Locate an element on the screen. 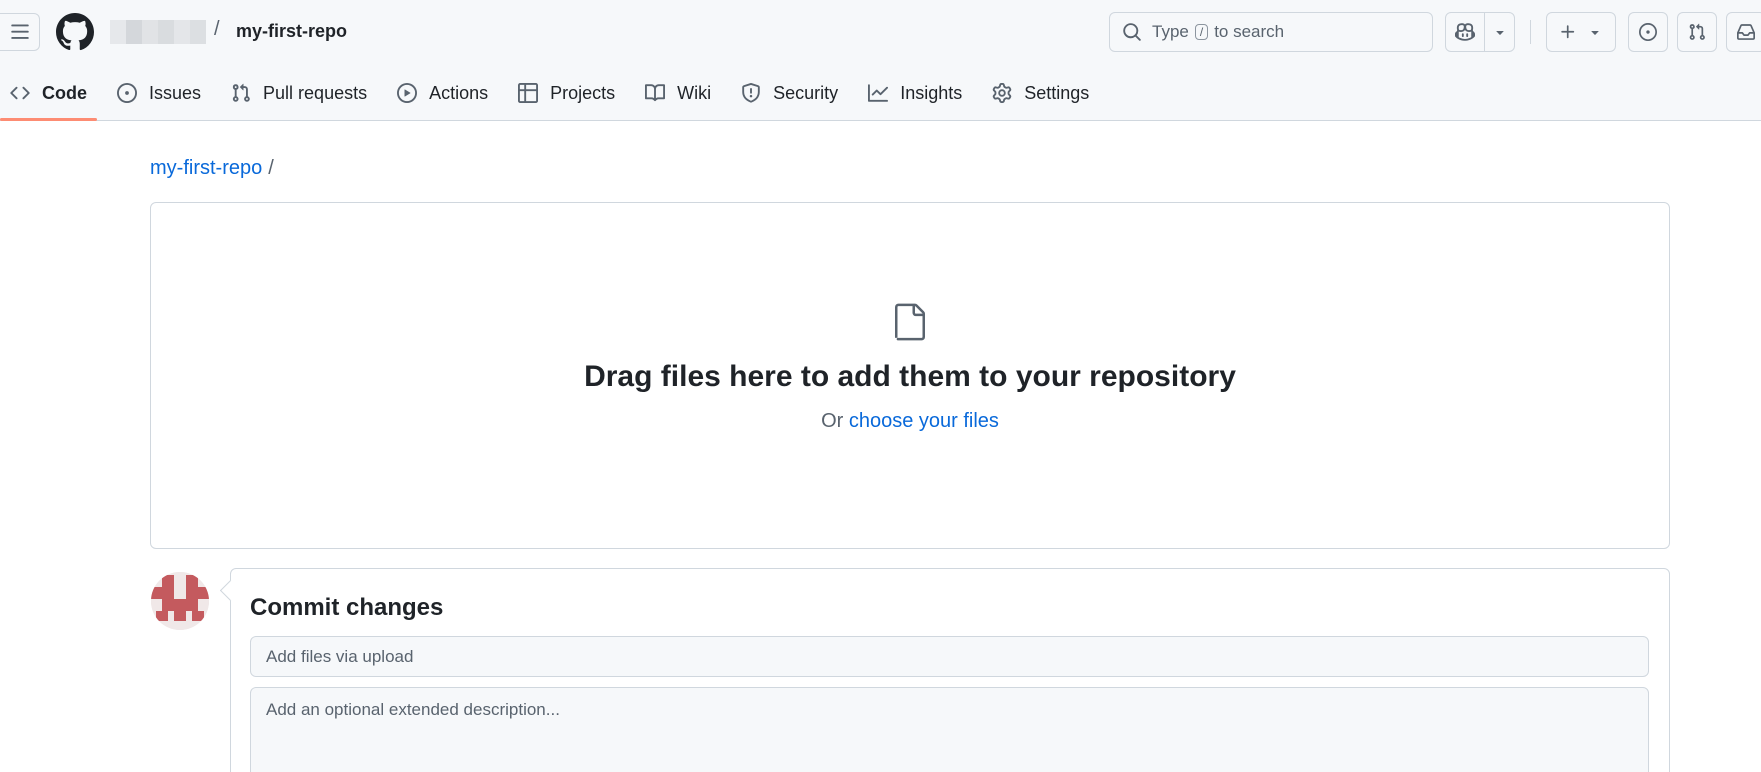 This screenshot has width=1761, height=772. graph-icon is located at coordinates (878, 93).